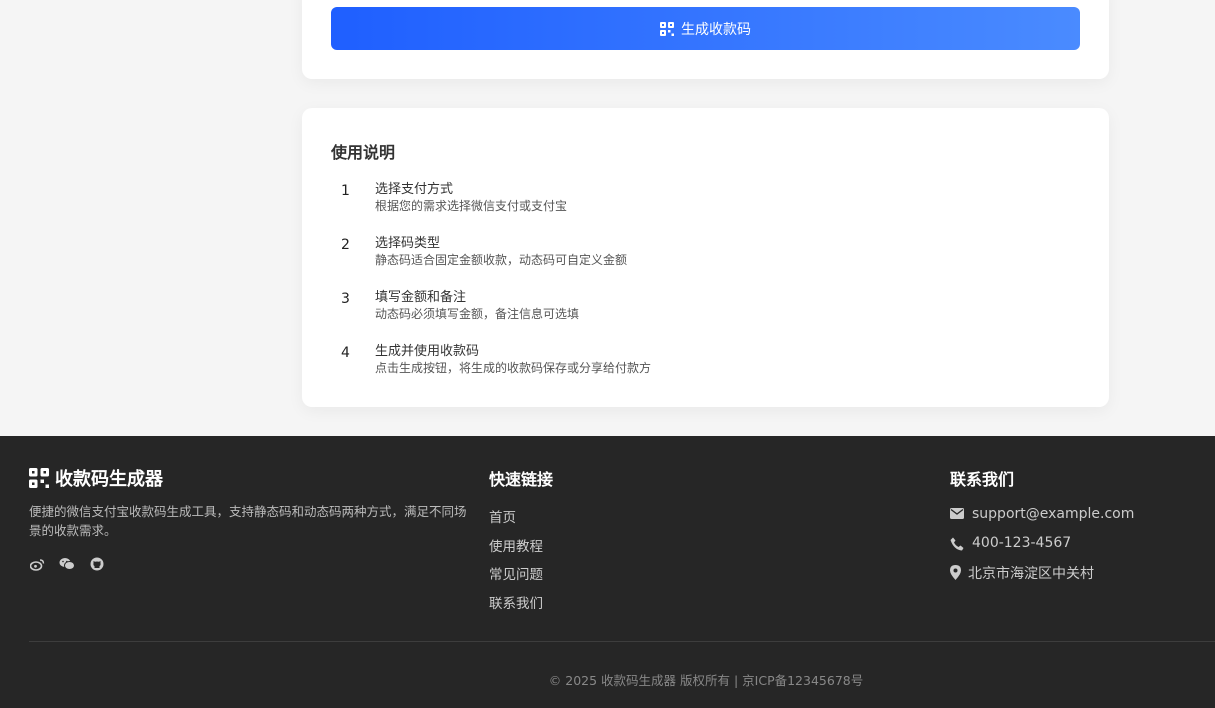 The height and width of the screenshot is (708, 1215). Describe the element at coordinates (109, 479) in the screenshot. I see `footer-brand-name: 收款码生成器` at that location.